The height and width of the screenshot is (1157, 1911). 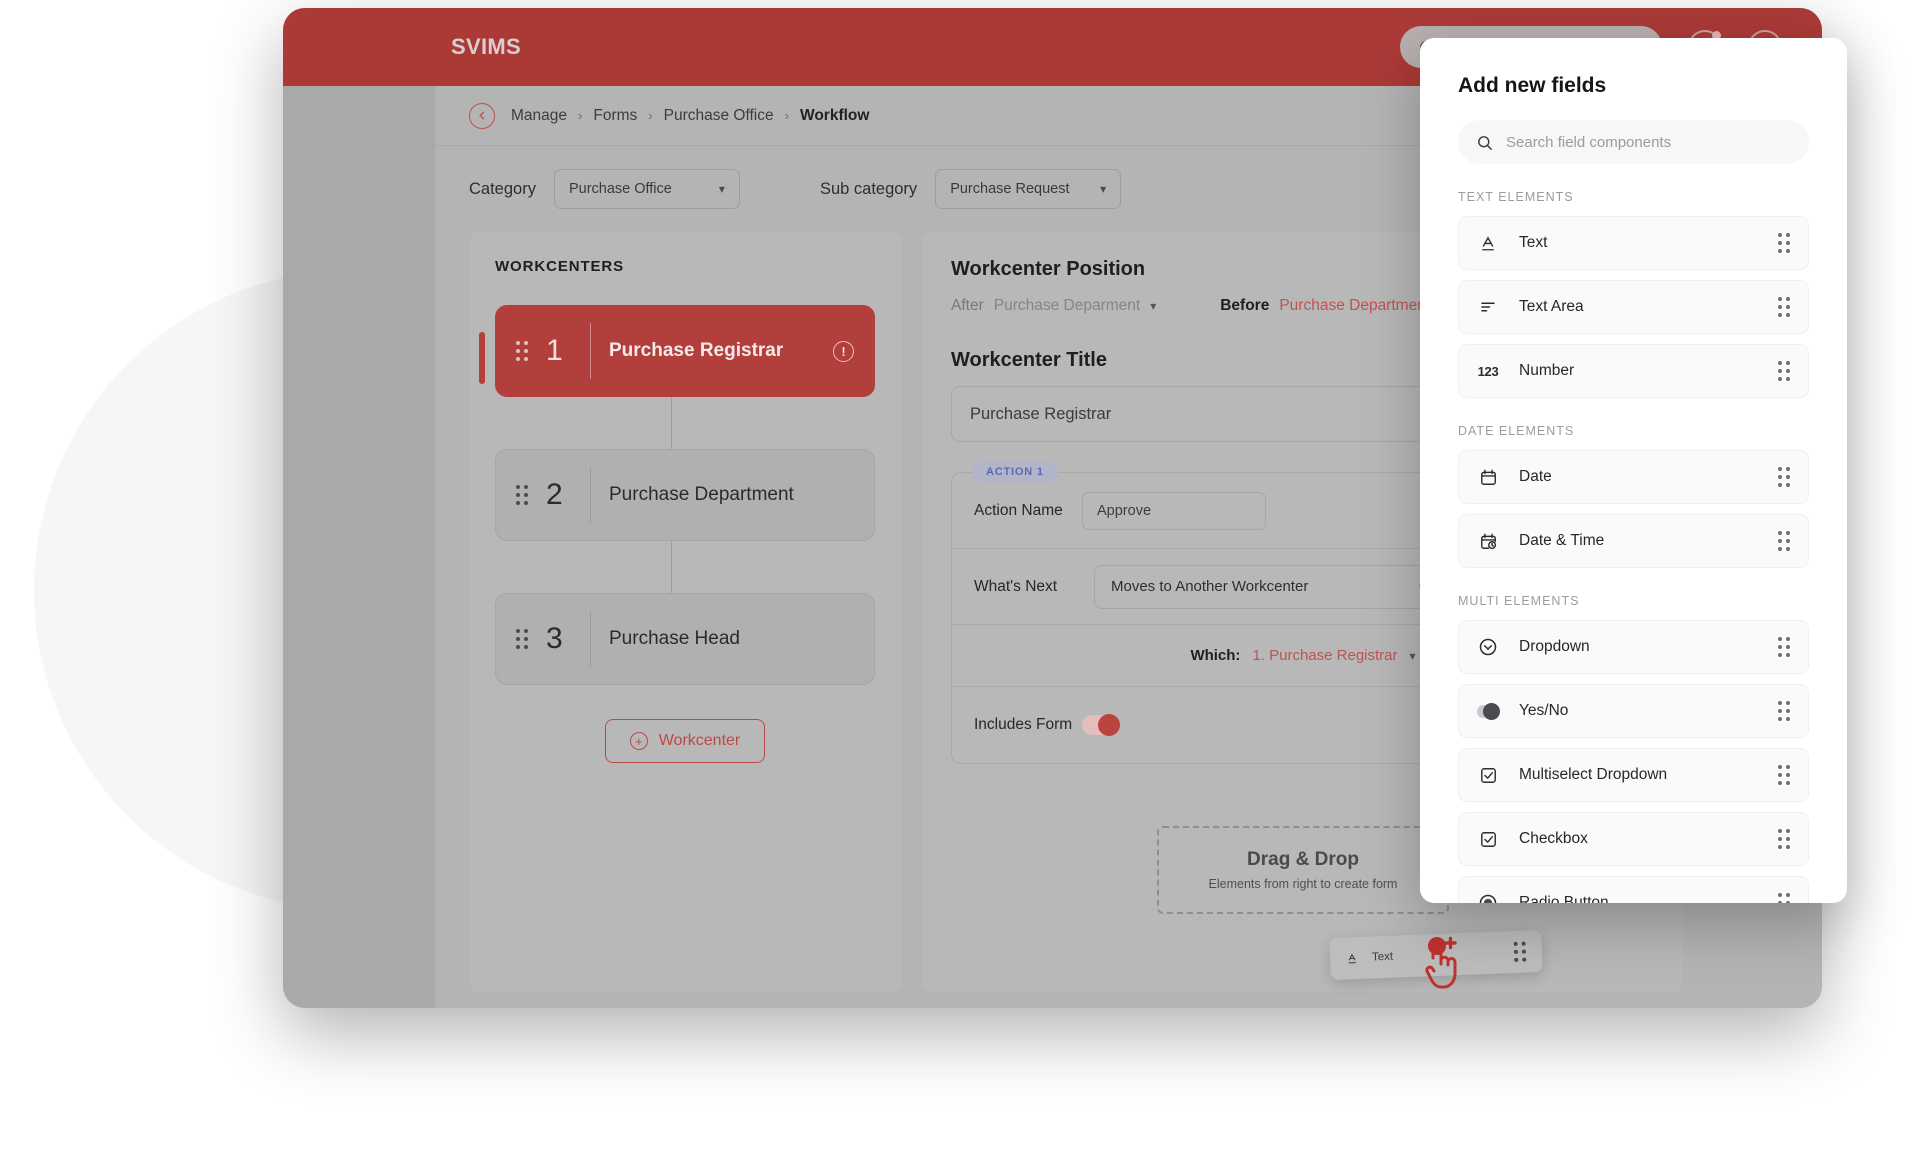 What do you see at coordinates (1633, 541) in the screenshot?
I see `field-item-date-time: Date & Time` at bounding box center [1633, 541].